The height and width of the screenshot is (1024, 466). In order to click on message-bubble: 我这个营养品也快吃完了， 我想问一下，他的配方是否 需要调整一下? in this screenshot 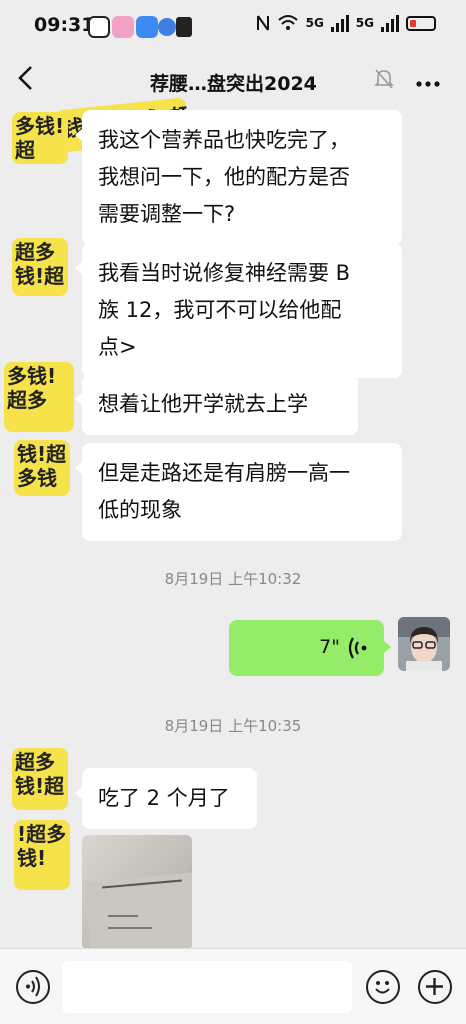, I will do `click(238, 177)`.